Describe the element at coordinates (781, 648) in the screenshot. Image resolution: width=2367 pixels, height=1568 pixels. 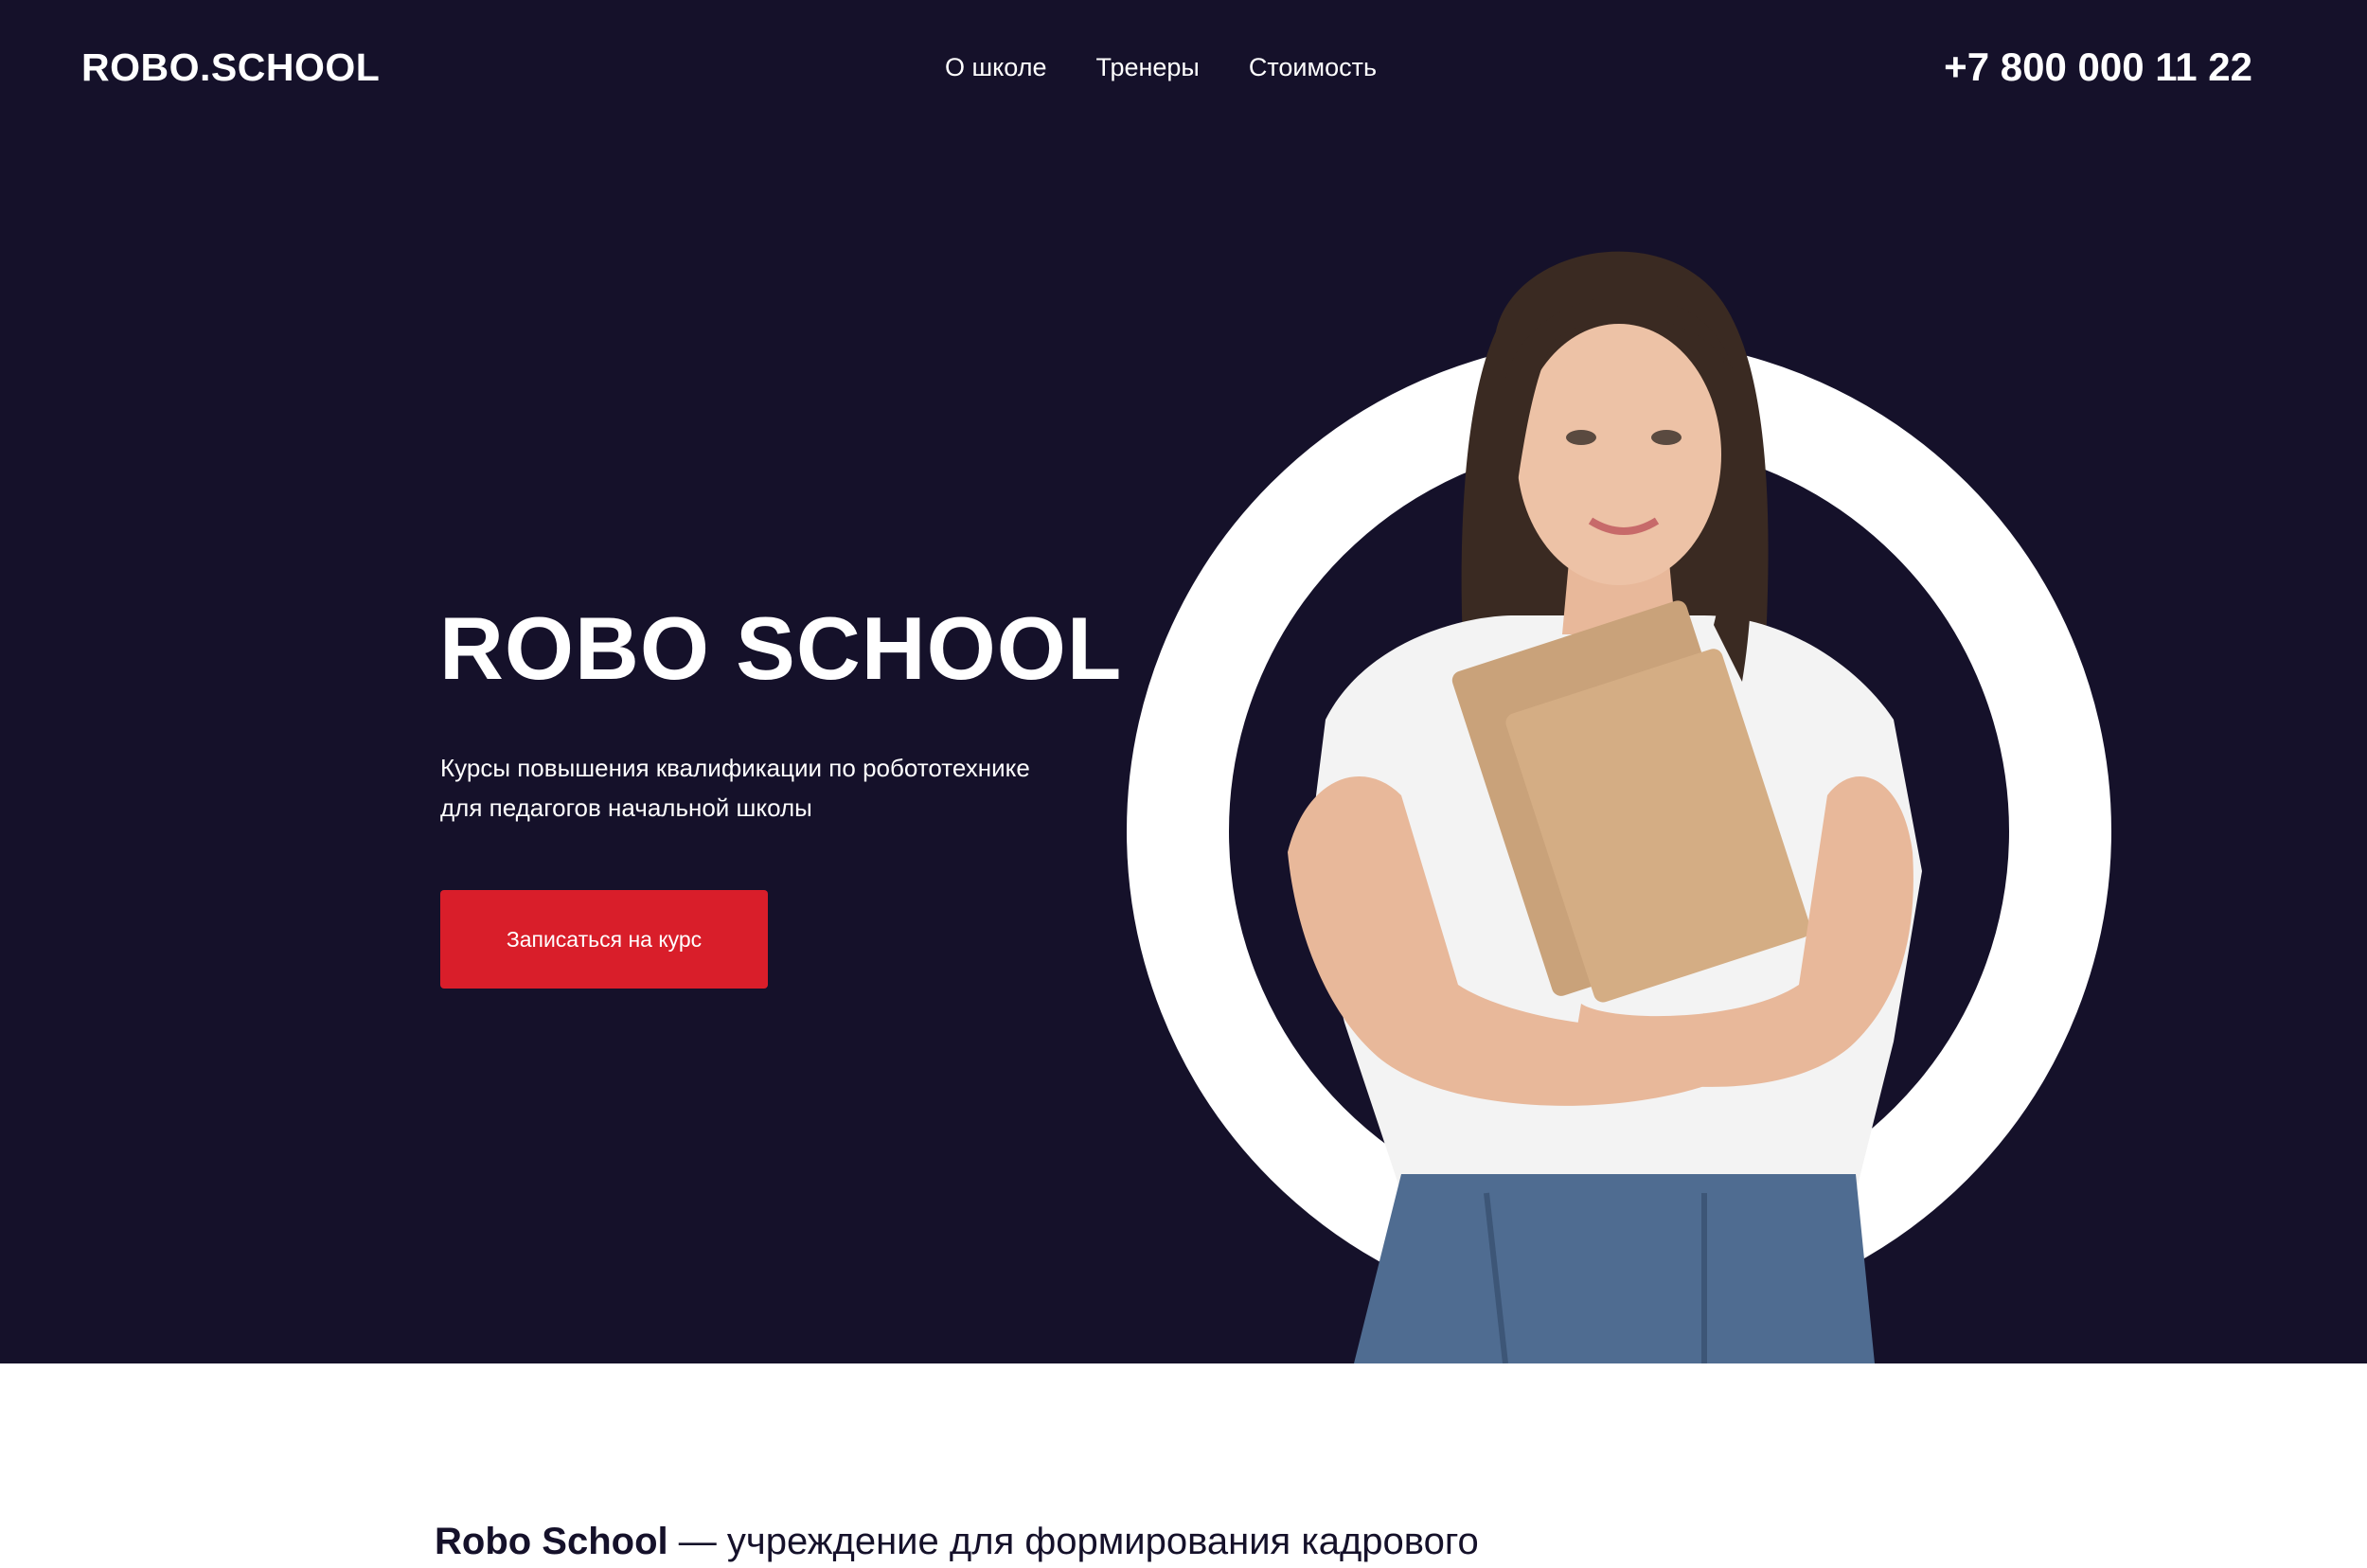
I see `hero-title: ROBO SCHOOL` at that location.